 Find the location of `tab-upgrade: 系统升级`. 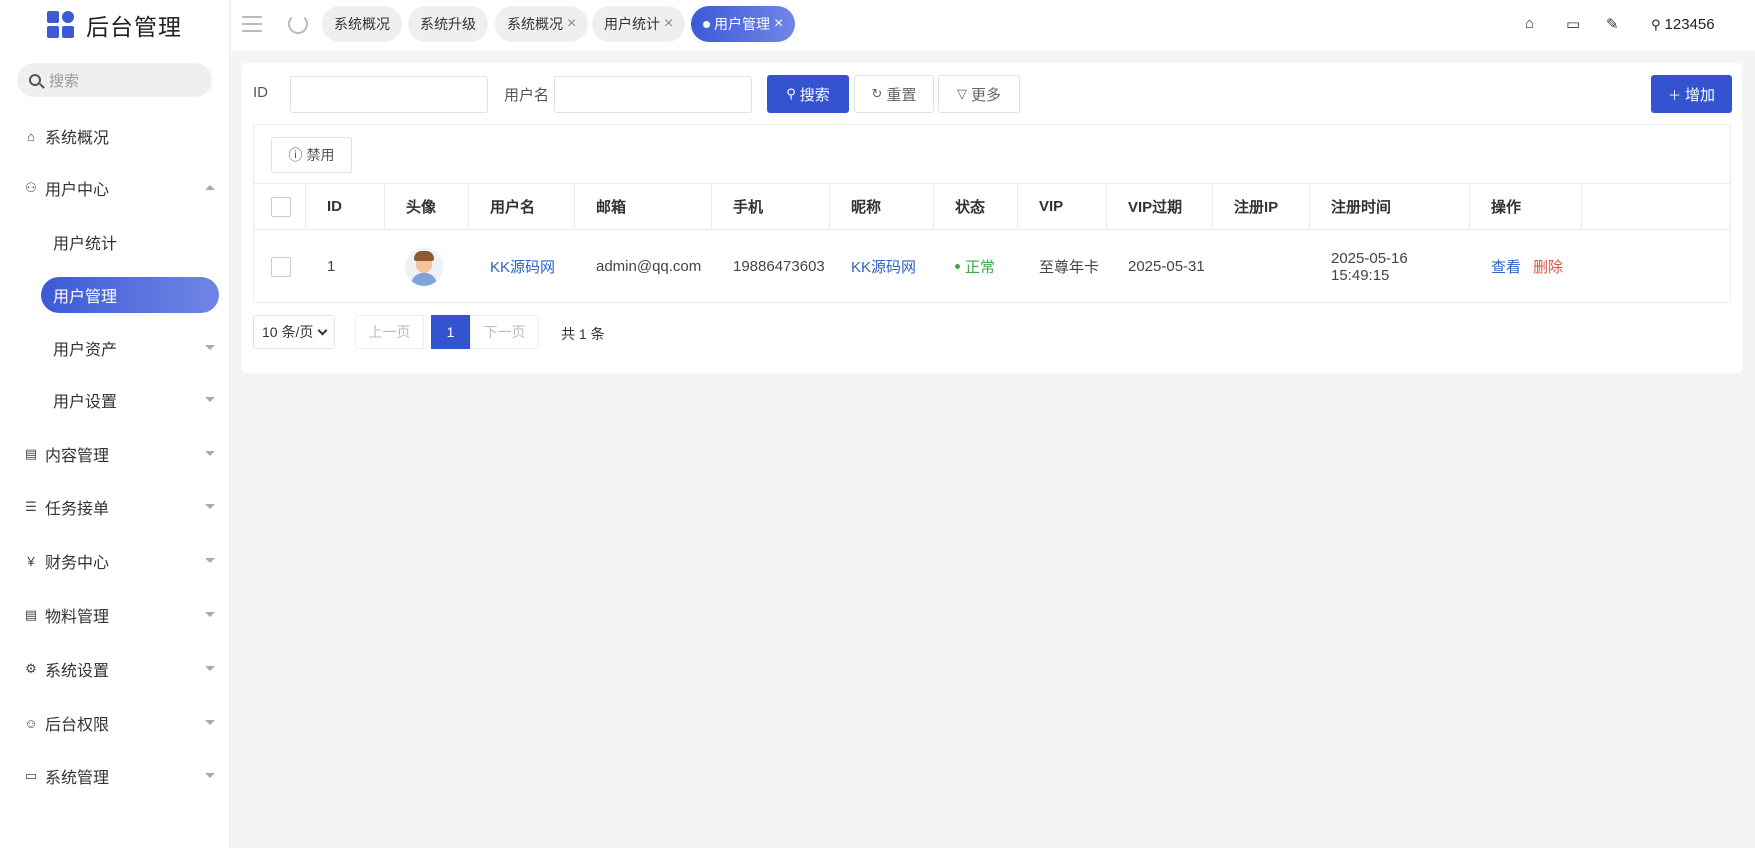

tab-upgrade: 系统升级 is located at coordinates (448, 24).